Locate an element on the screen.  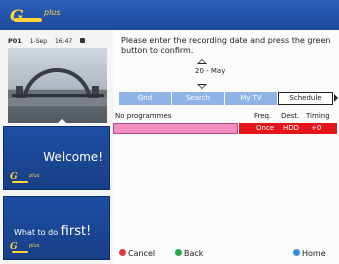
tab-bar: Gnd Search My TV Schedule is located at coordinates (229, 98).